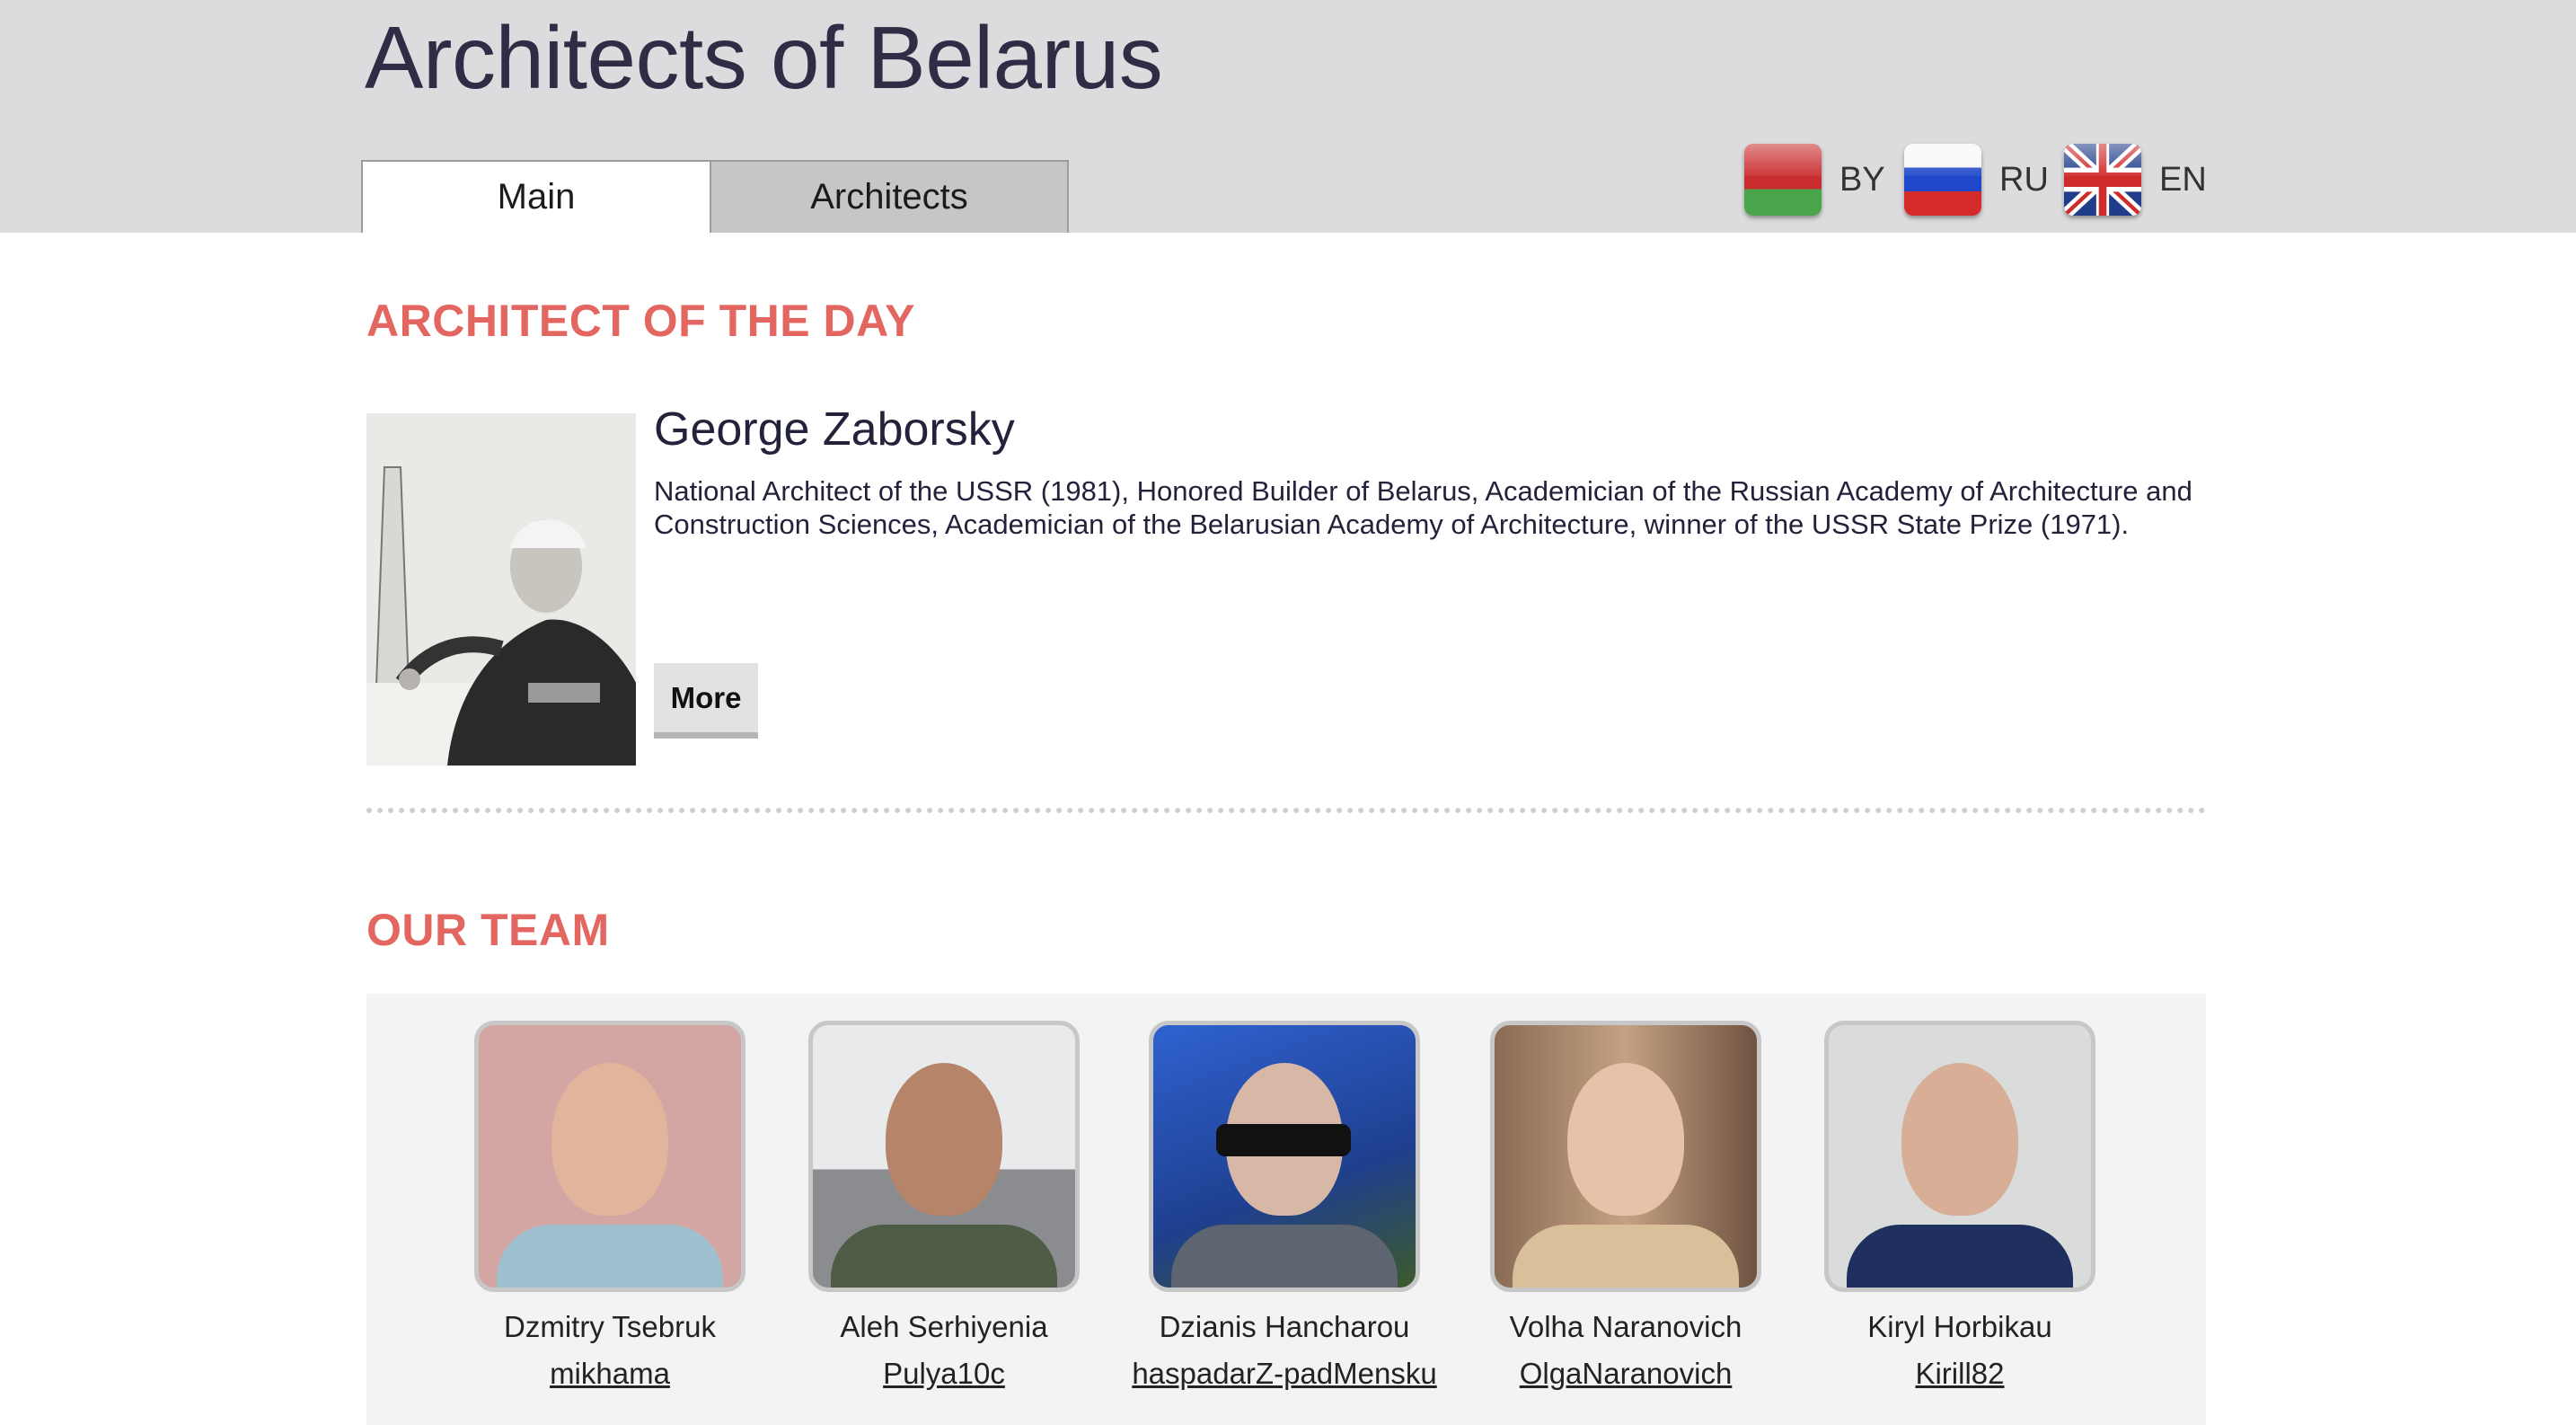  I want to click on uk-flag-icon, so click(2102, 180).